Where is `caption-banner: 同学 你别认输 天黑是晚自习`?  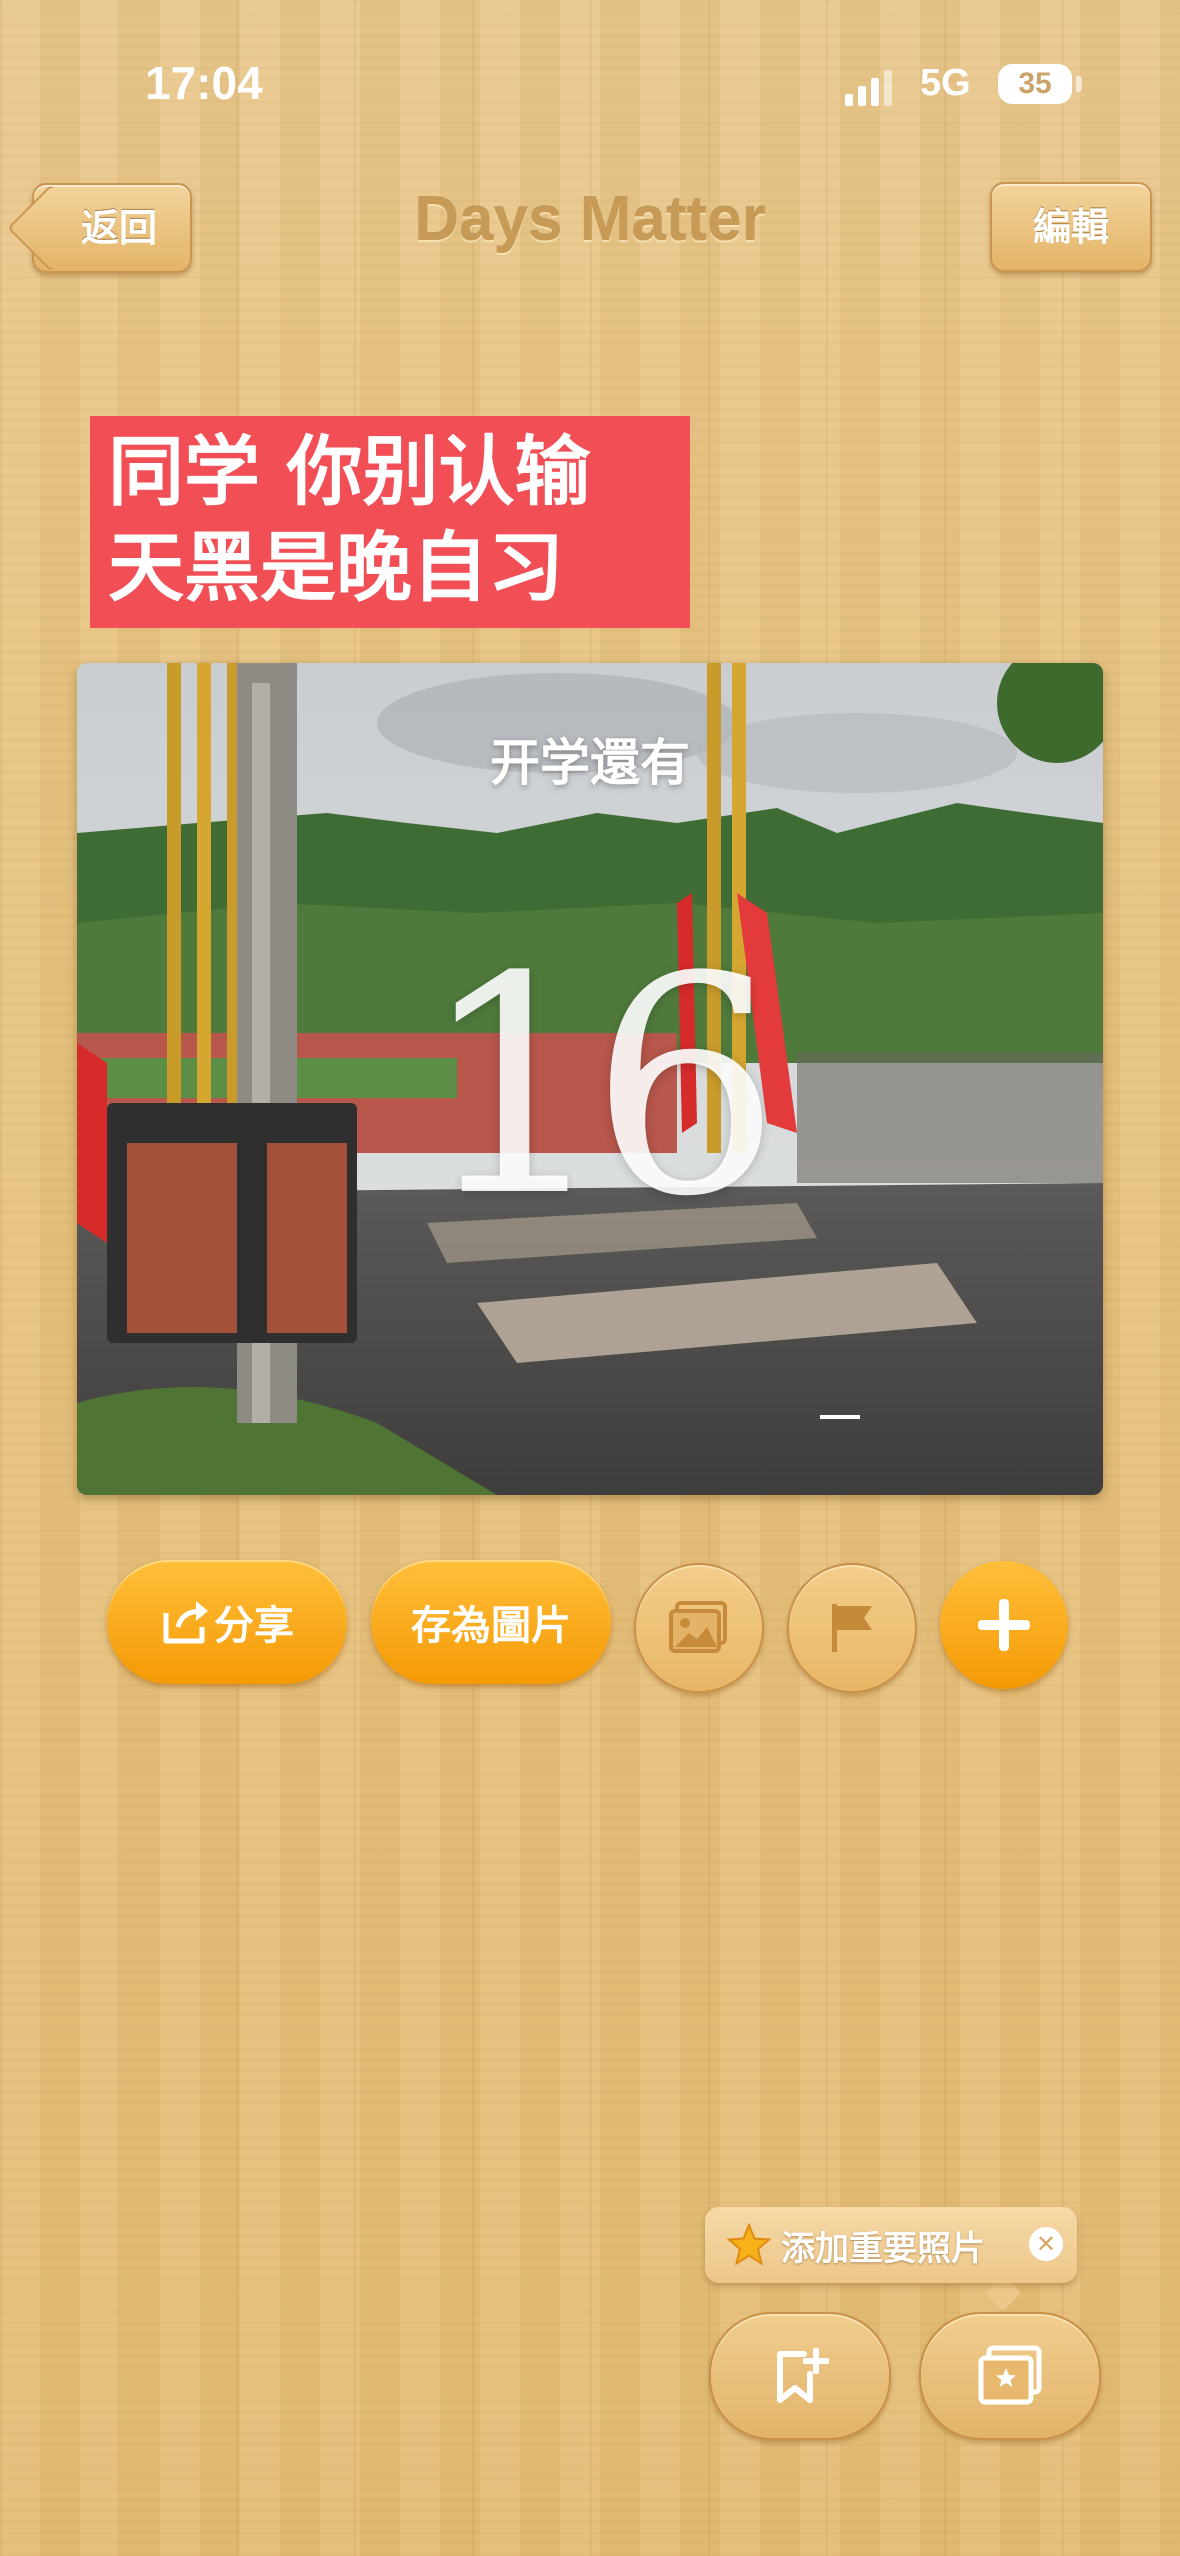 caption-banner: 同学 你别认输 天黑是晚自习 is located at coordinates (390, 522).